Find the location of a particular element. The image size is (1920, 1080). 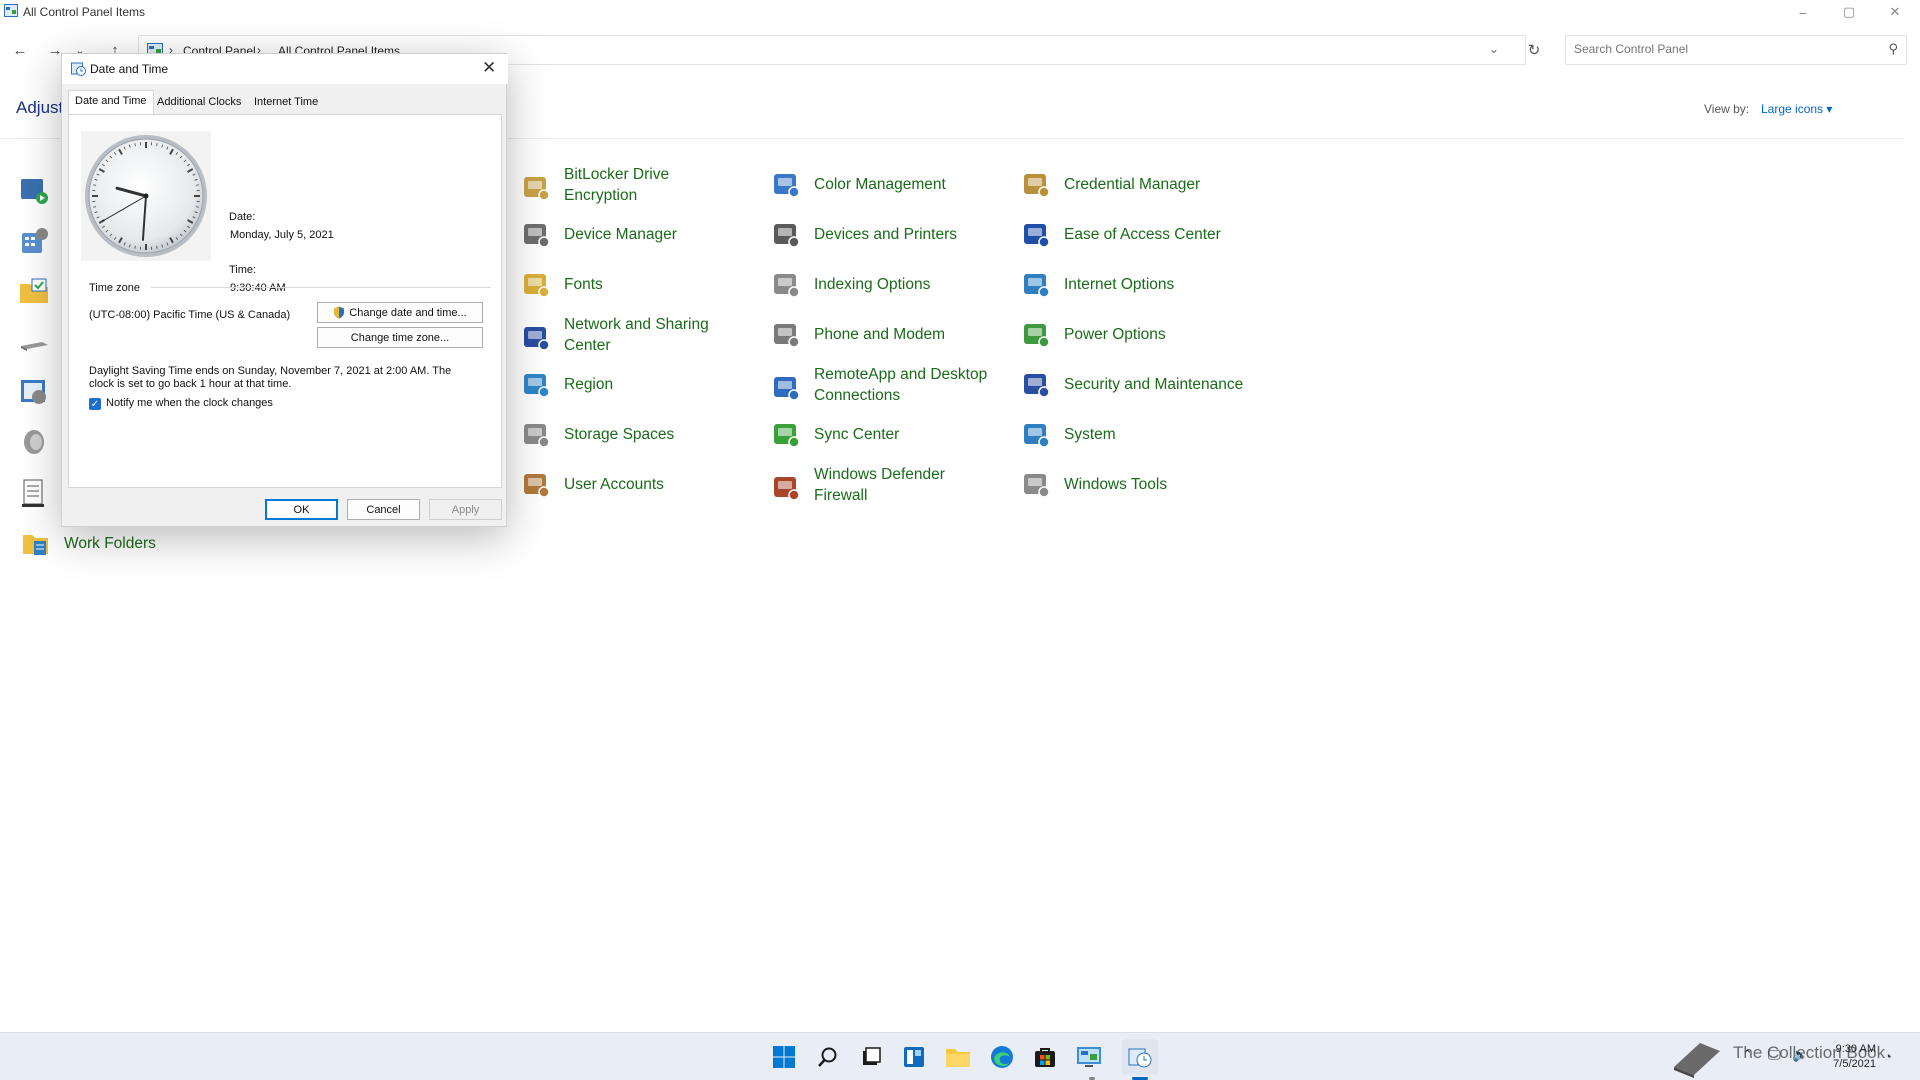

widgets-icon is located at coordinates (914, 1057).